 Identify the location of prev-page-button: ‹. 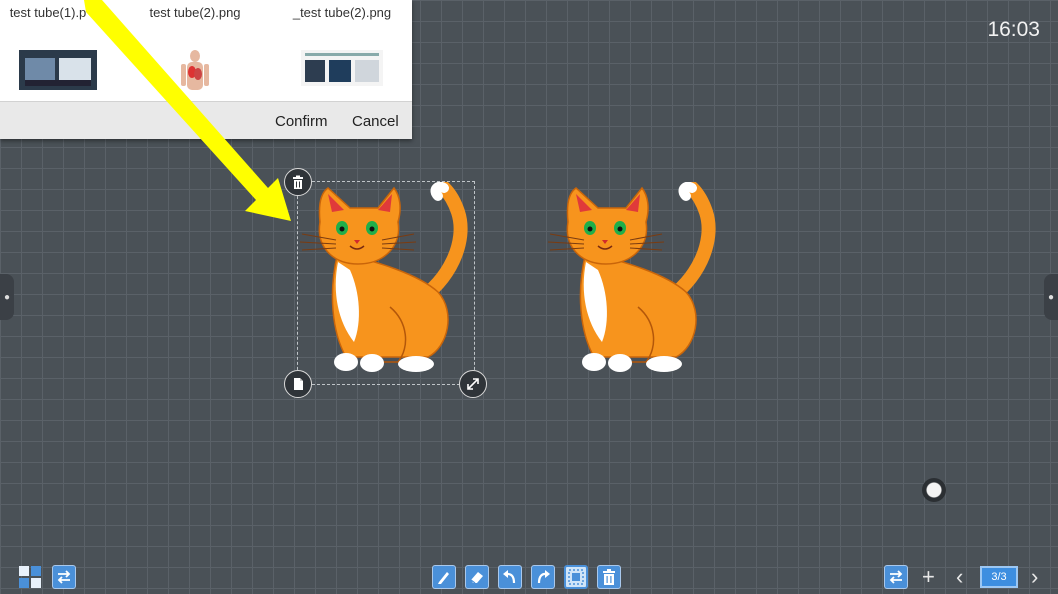
(959, 577).